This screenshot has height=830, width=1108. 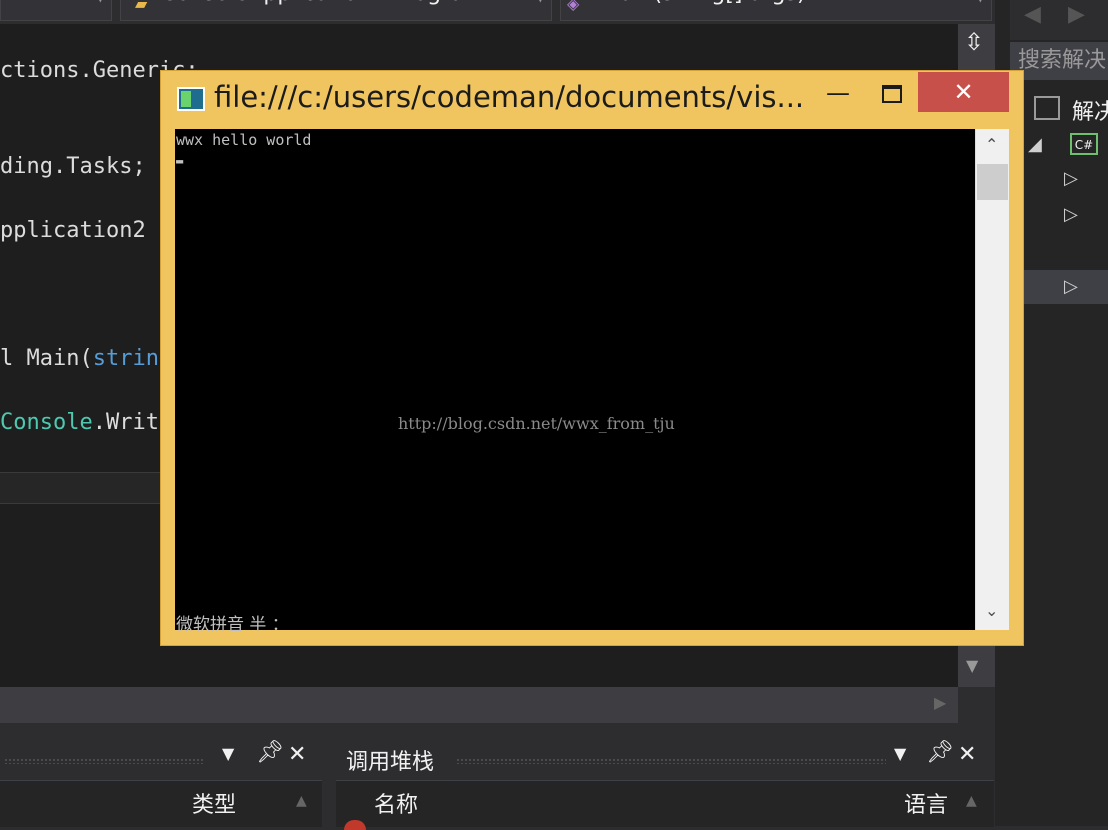 What do you see at coordinates (573, 6) in the screenshot?
I see `method-icon: ◈` at bounding box center [573, 6].